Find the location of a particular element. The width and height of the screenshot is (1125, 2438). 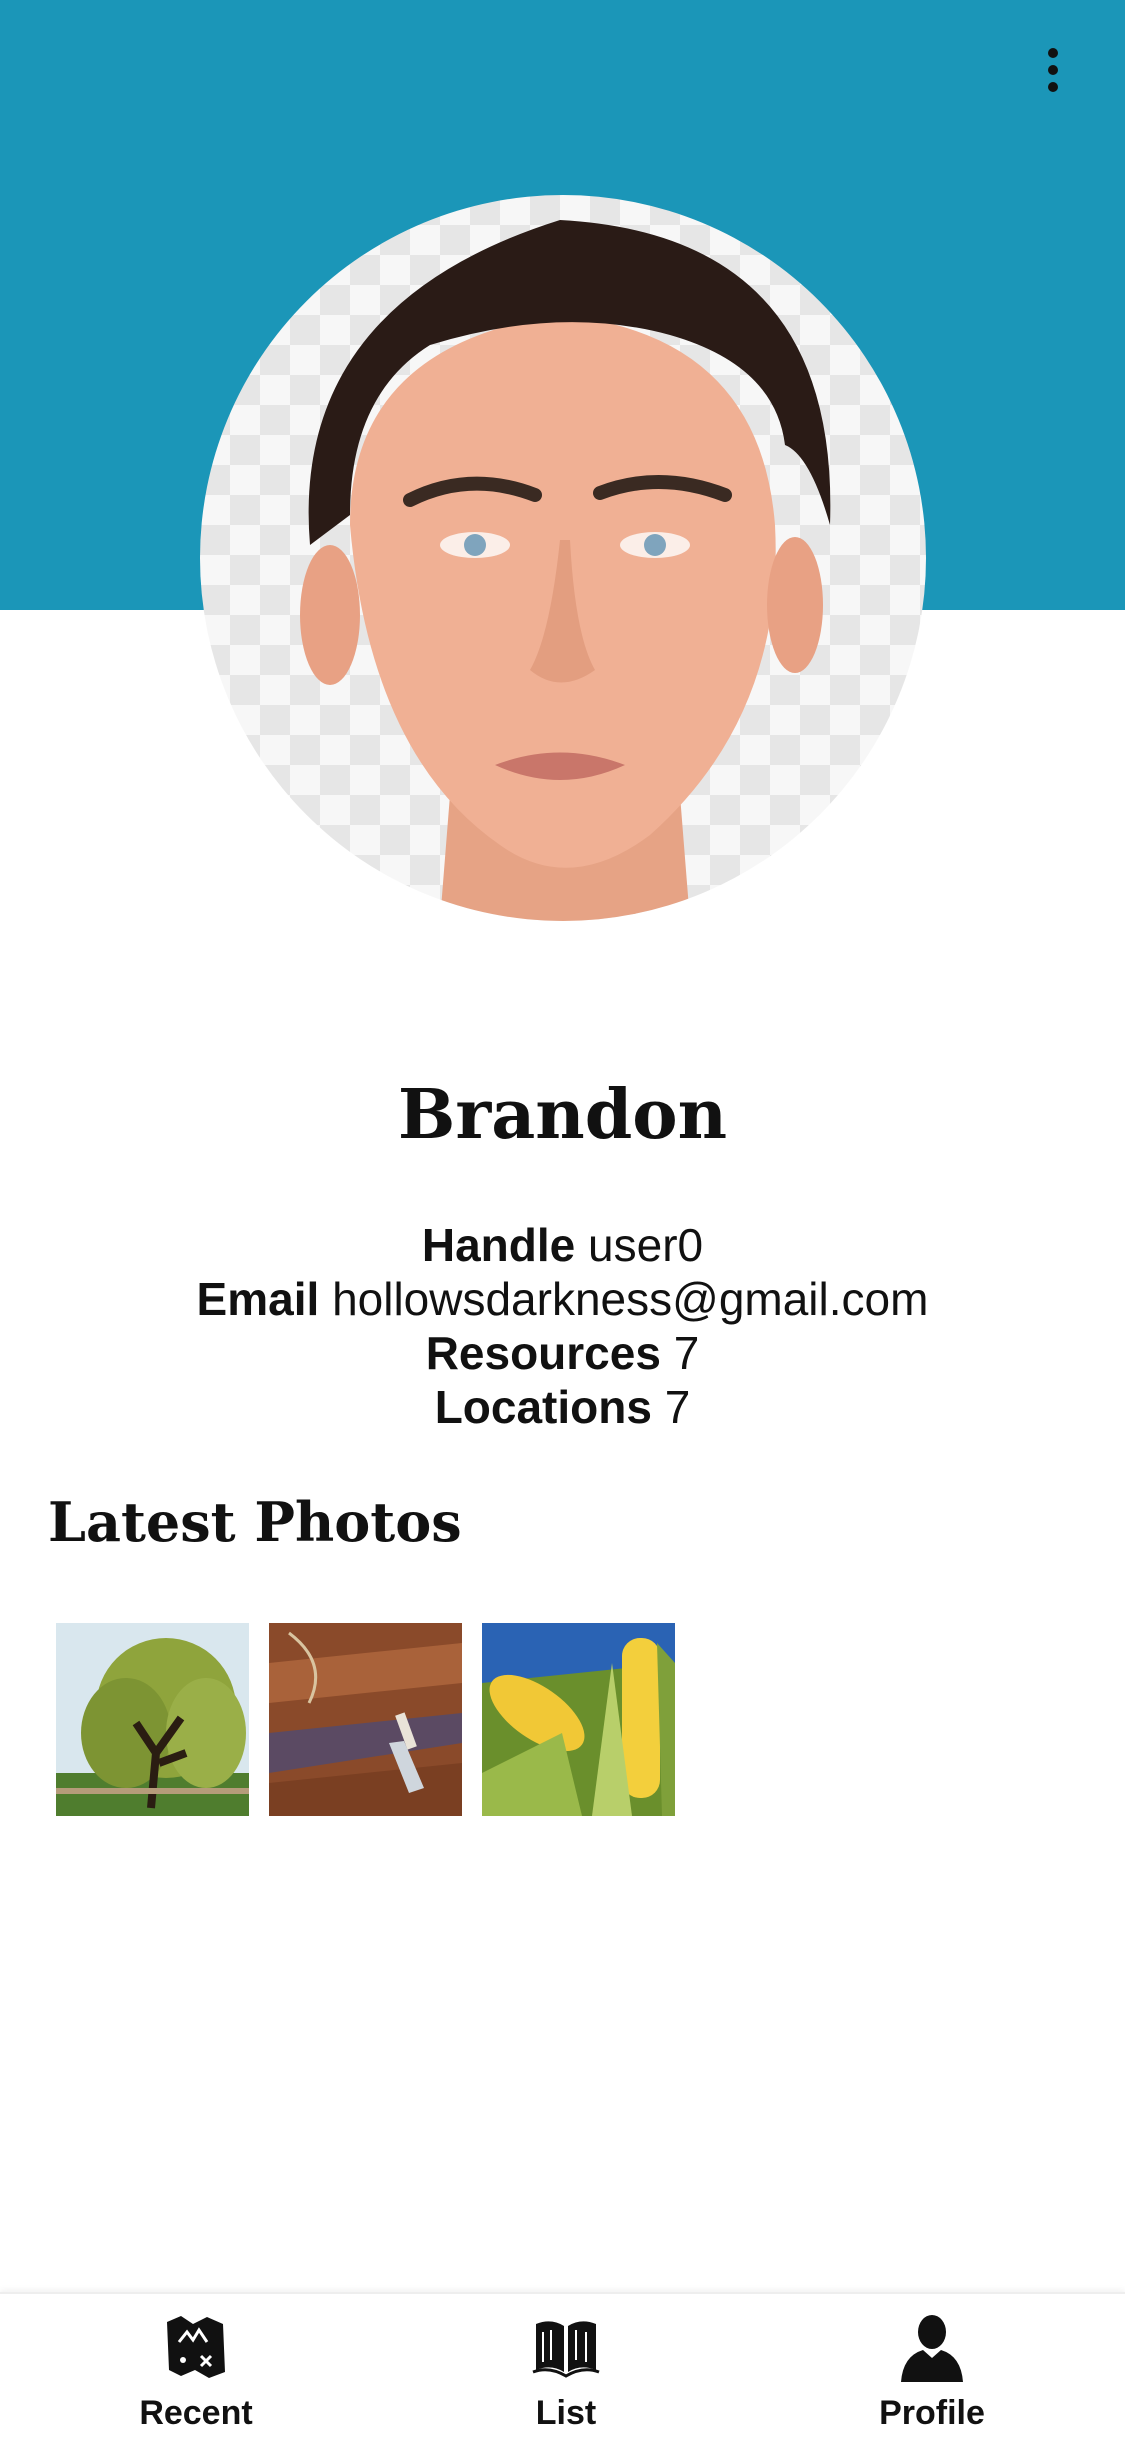

resources-label: Resources is located at coordinates (543, 1353).